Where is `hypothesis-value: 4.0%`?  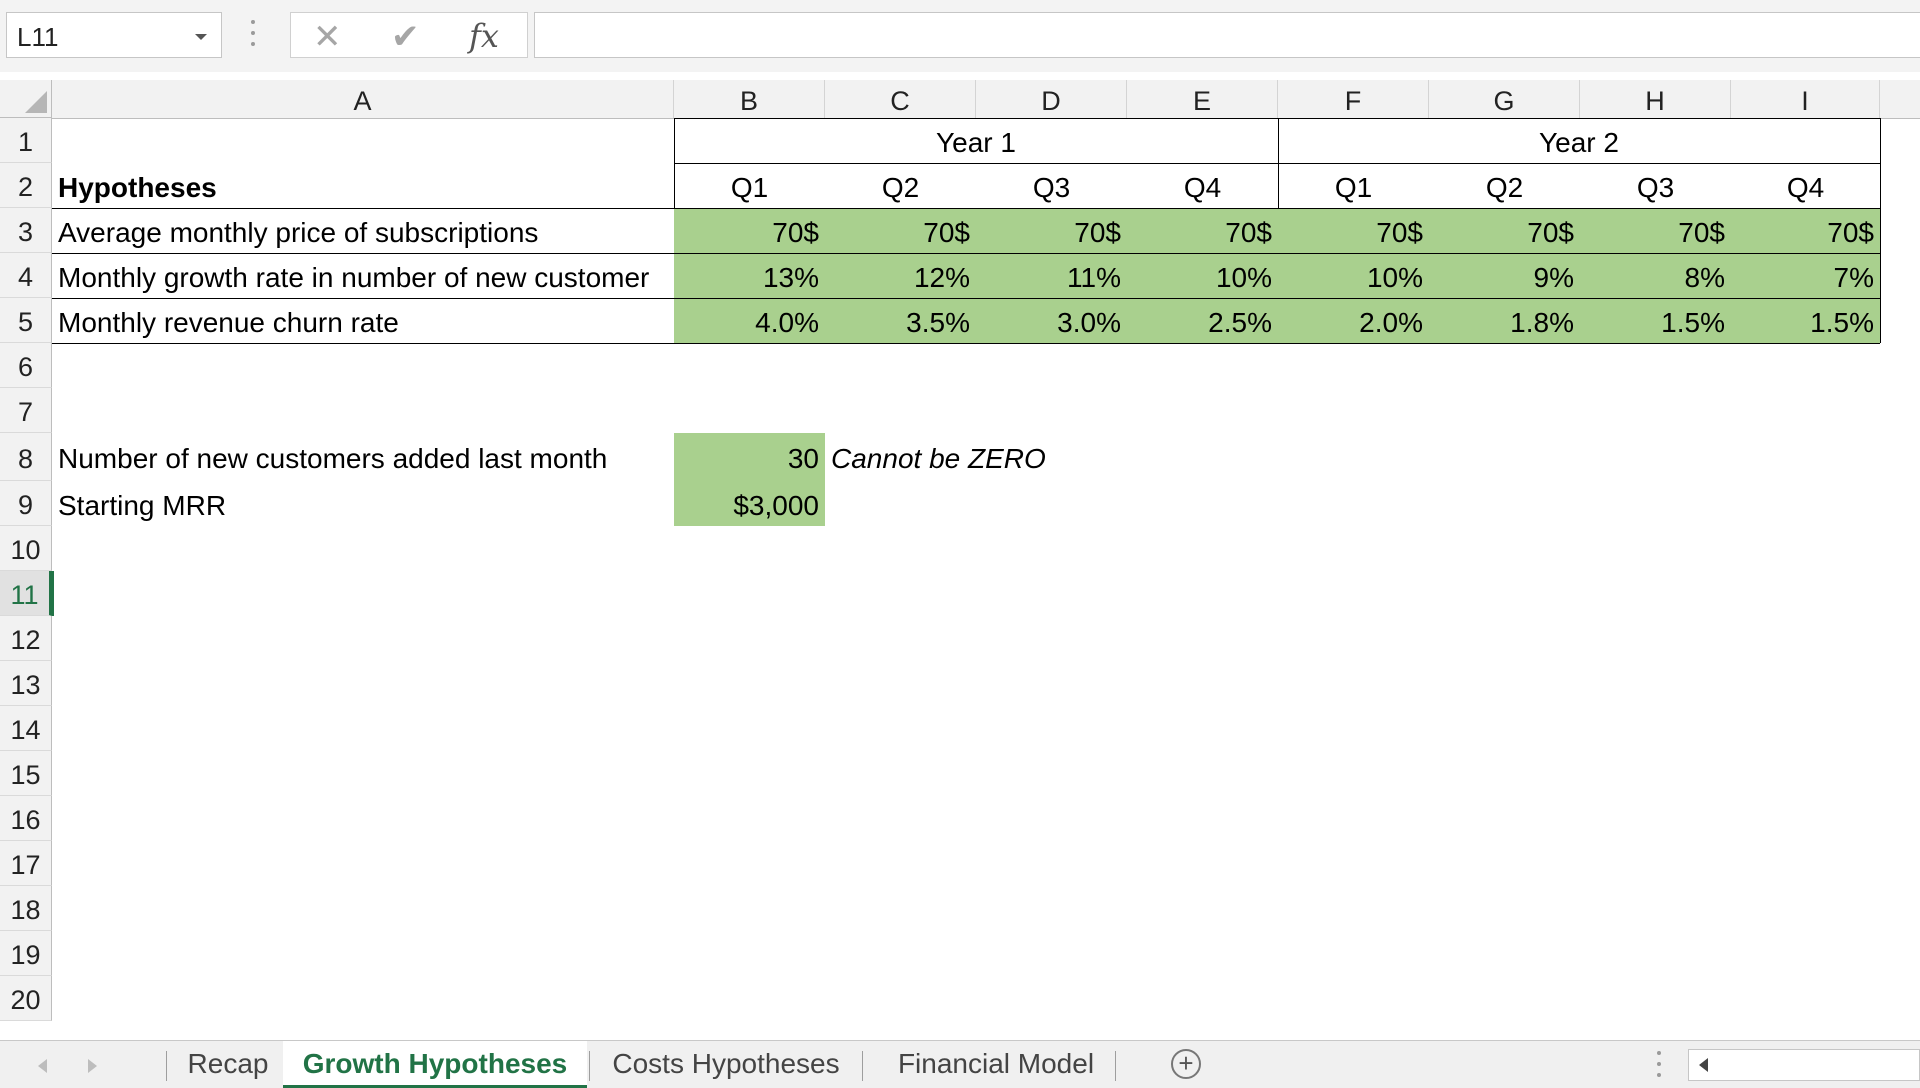 hypothesis-value: 4.0% is located at coordinates (749, 320).